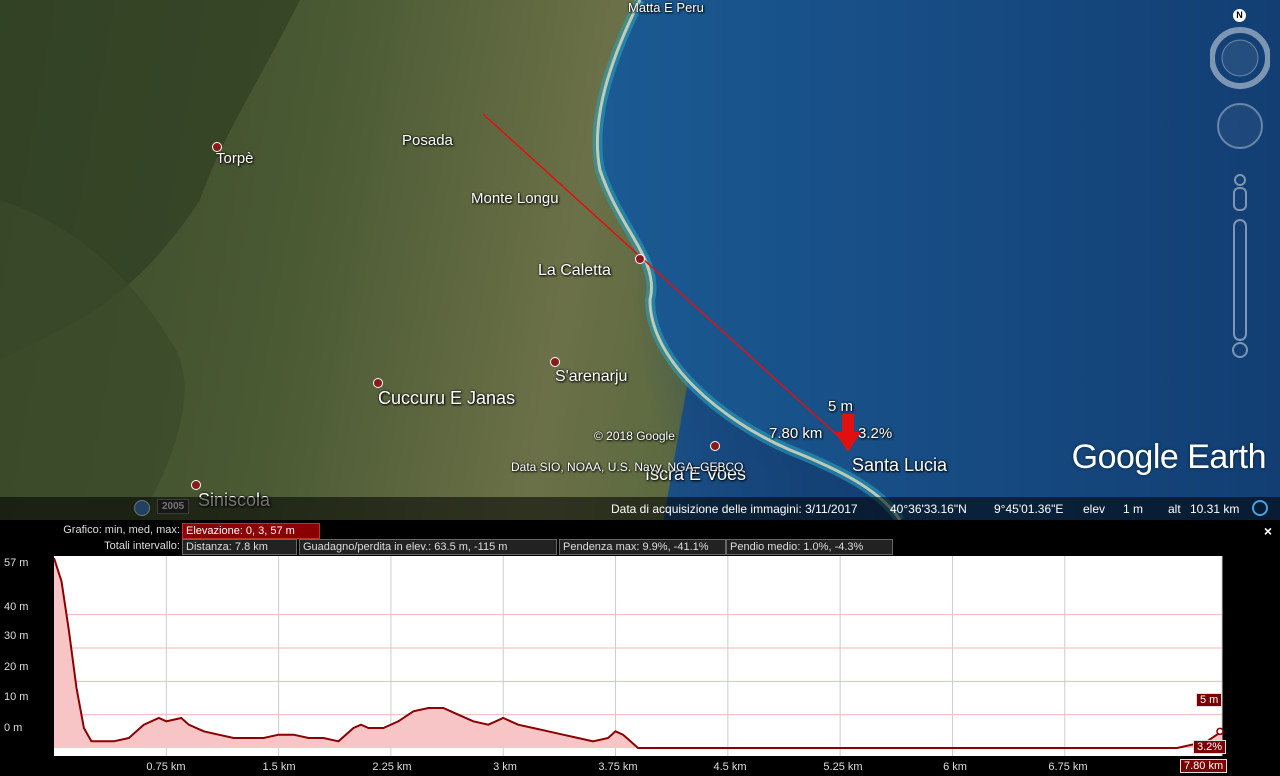  I want to click on pegman-body-icon, so click(1240, 199).